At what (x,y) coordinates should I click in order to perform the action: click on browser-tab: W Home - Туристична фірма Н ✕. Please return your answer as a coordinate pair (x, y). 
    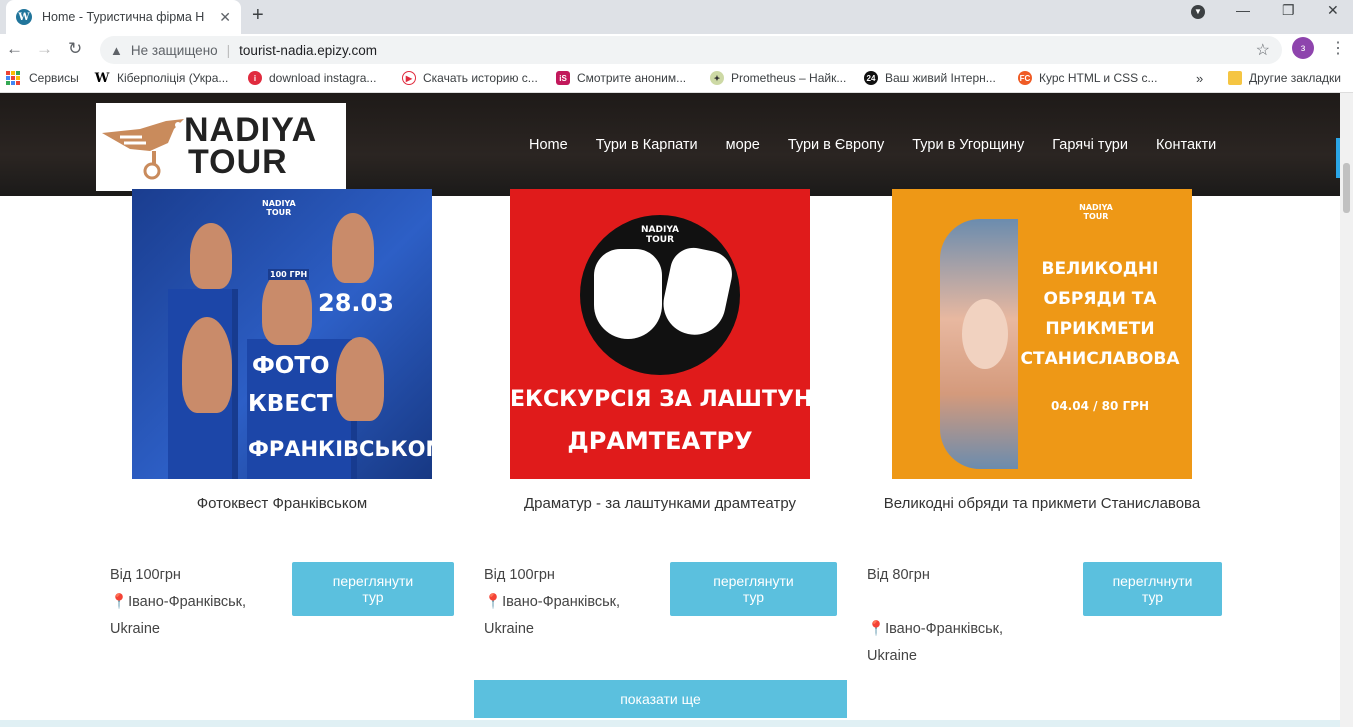
    Looking at the image, I should click on (123, 17).